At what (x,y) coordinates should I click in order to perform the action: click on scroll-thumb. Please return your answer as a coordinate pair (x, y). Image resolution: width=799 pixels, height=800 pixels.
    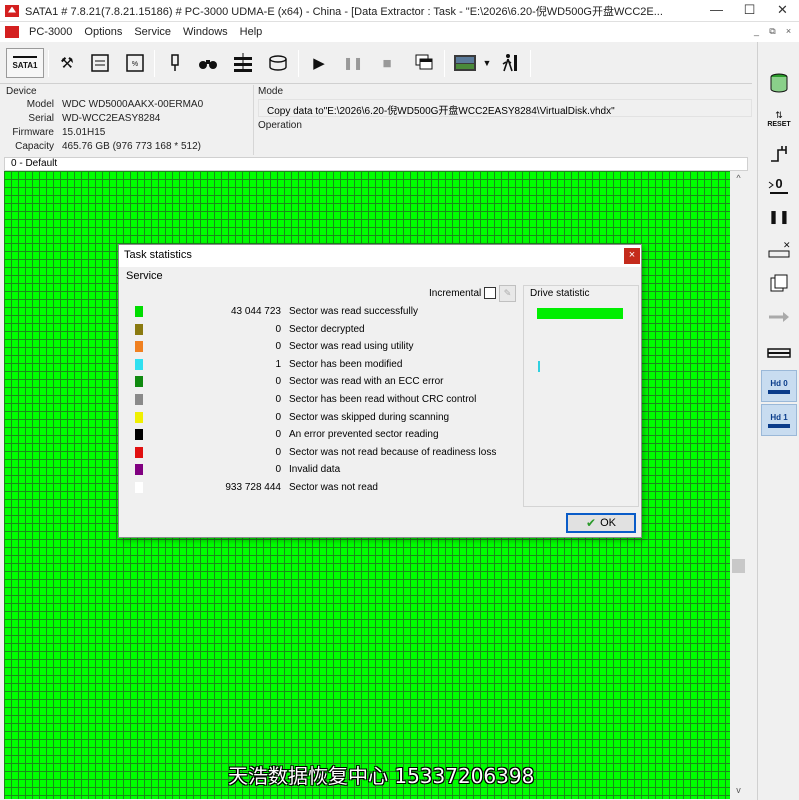
    Looking at the image, I should click on (738, 566).